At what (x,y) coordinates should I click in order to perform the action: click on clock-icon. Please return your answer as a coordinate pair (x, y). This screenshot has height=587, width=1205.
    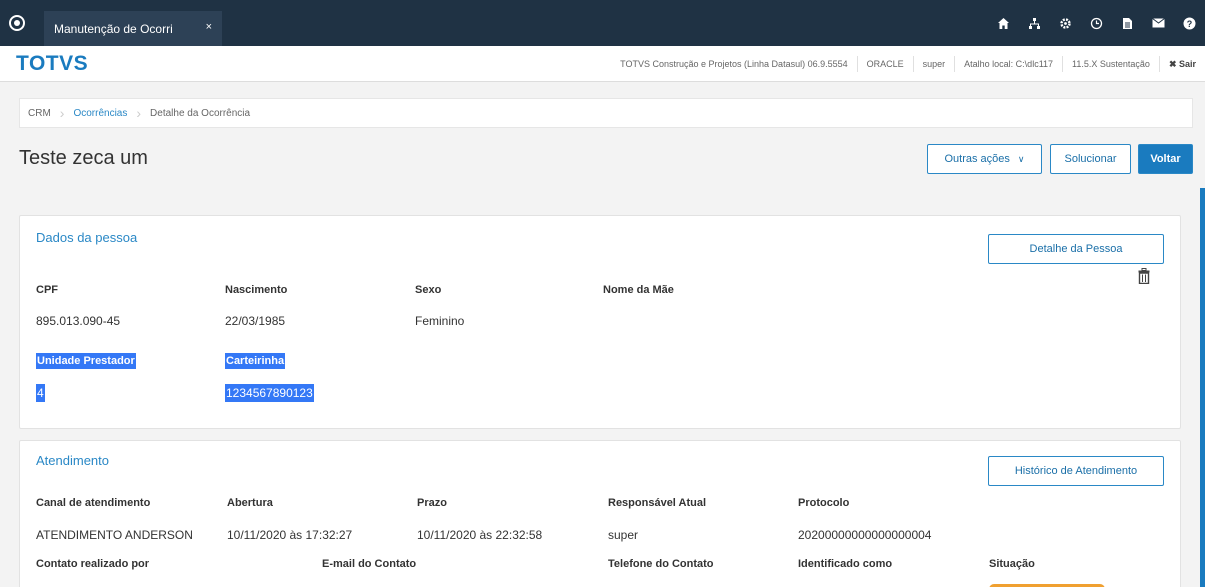
    Looking at the image, I should click on (1096, 23).